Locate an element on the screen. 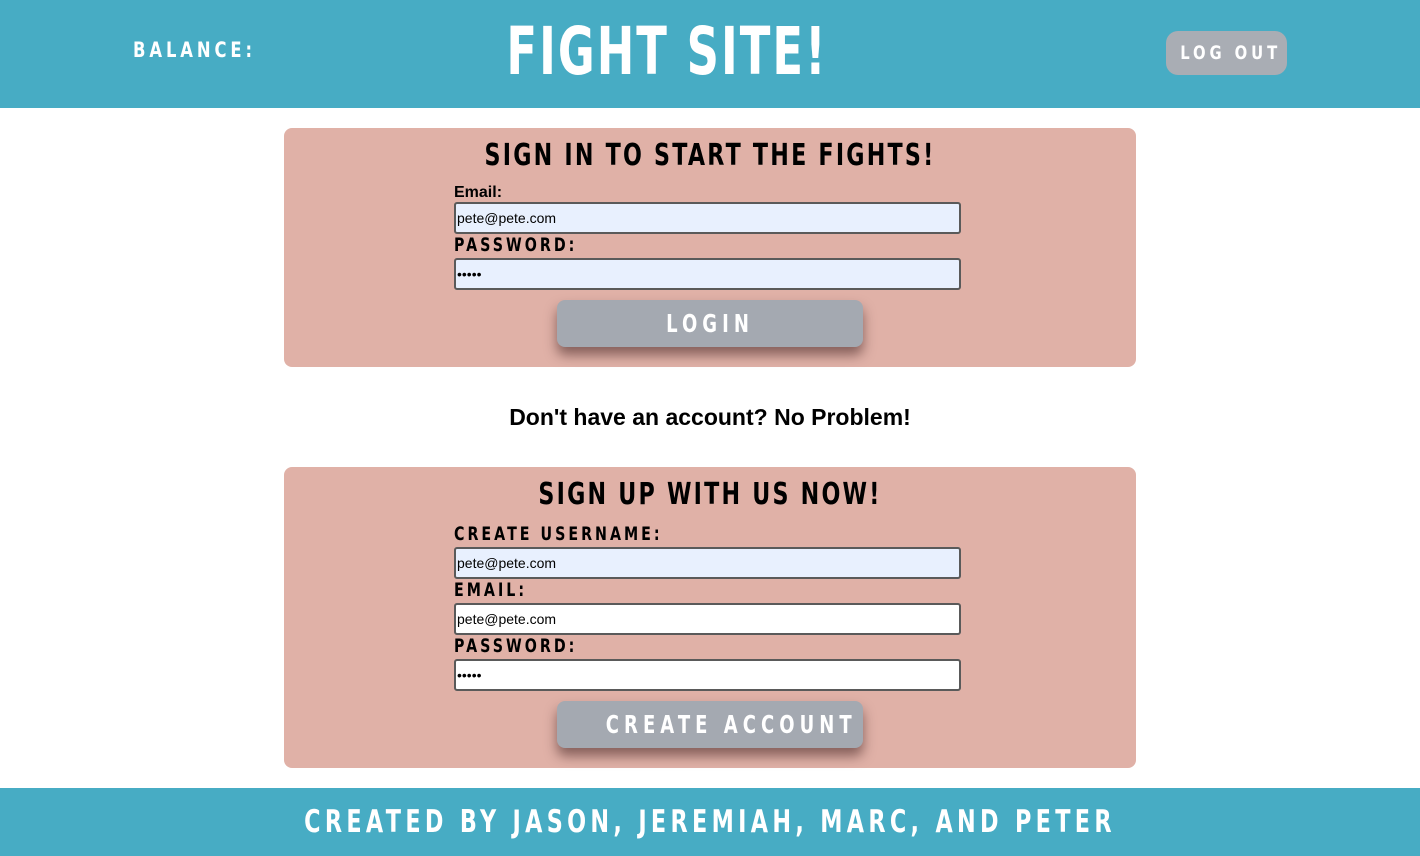  signup-username-label: Create Username: is located at coordinates (558, 534).